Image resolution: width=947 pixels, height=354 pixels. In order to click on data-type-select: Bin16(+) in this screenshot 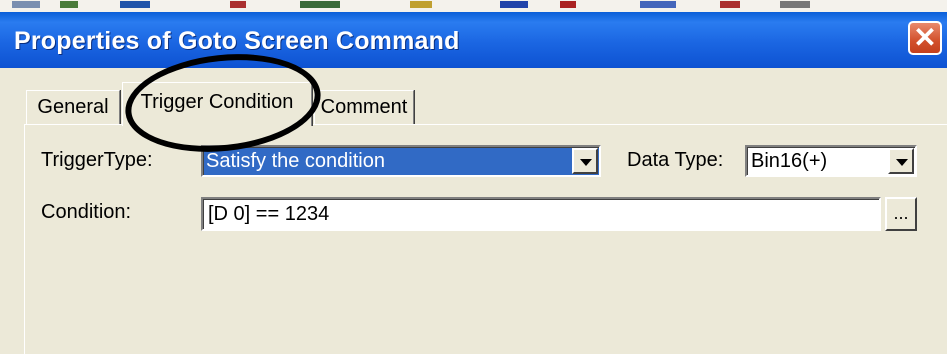, I will do `click(831, 161)`.